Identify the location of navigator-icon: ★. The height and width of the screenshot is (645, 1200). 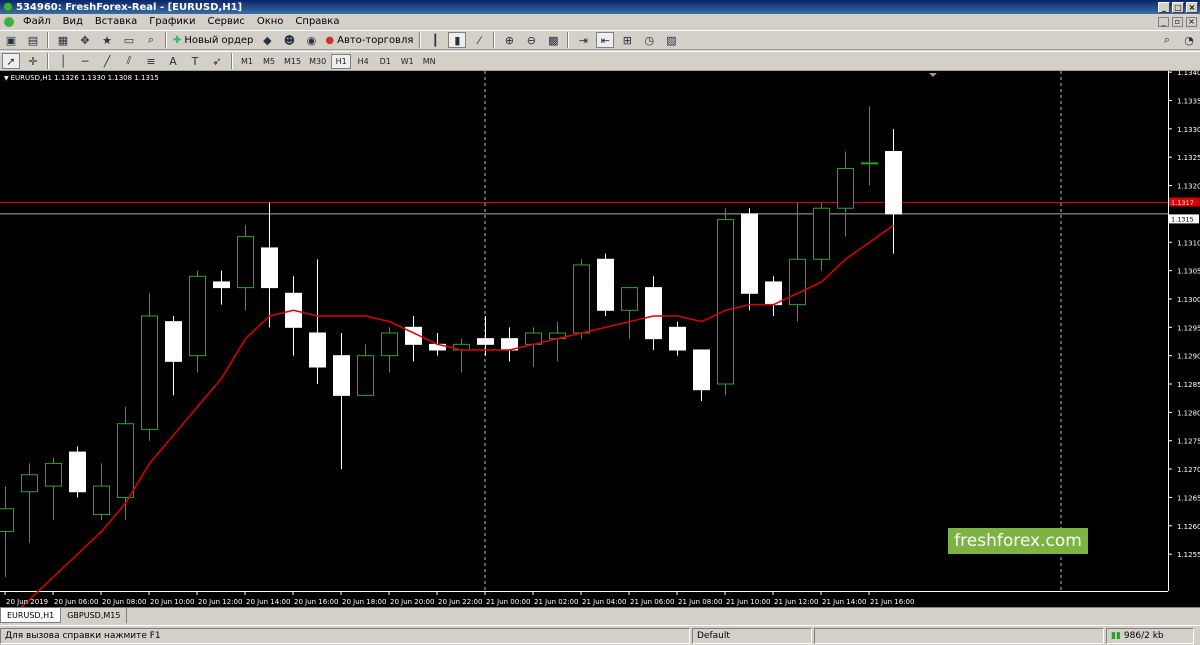
(107, 40).